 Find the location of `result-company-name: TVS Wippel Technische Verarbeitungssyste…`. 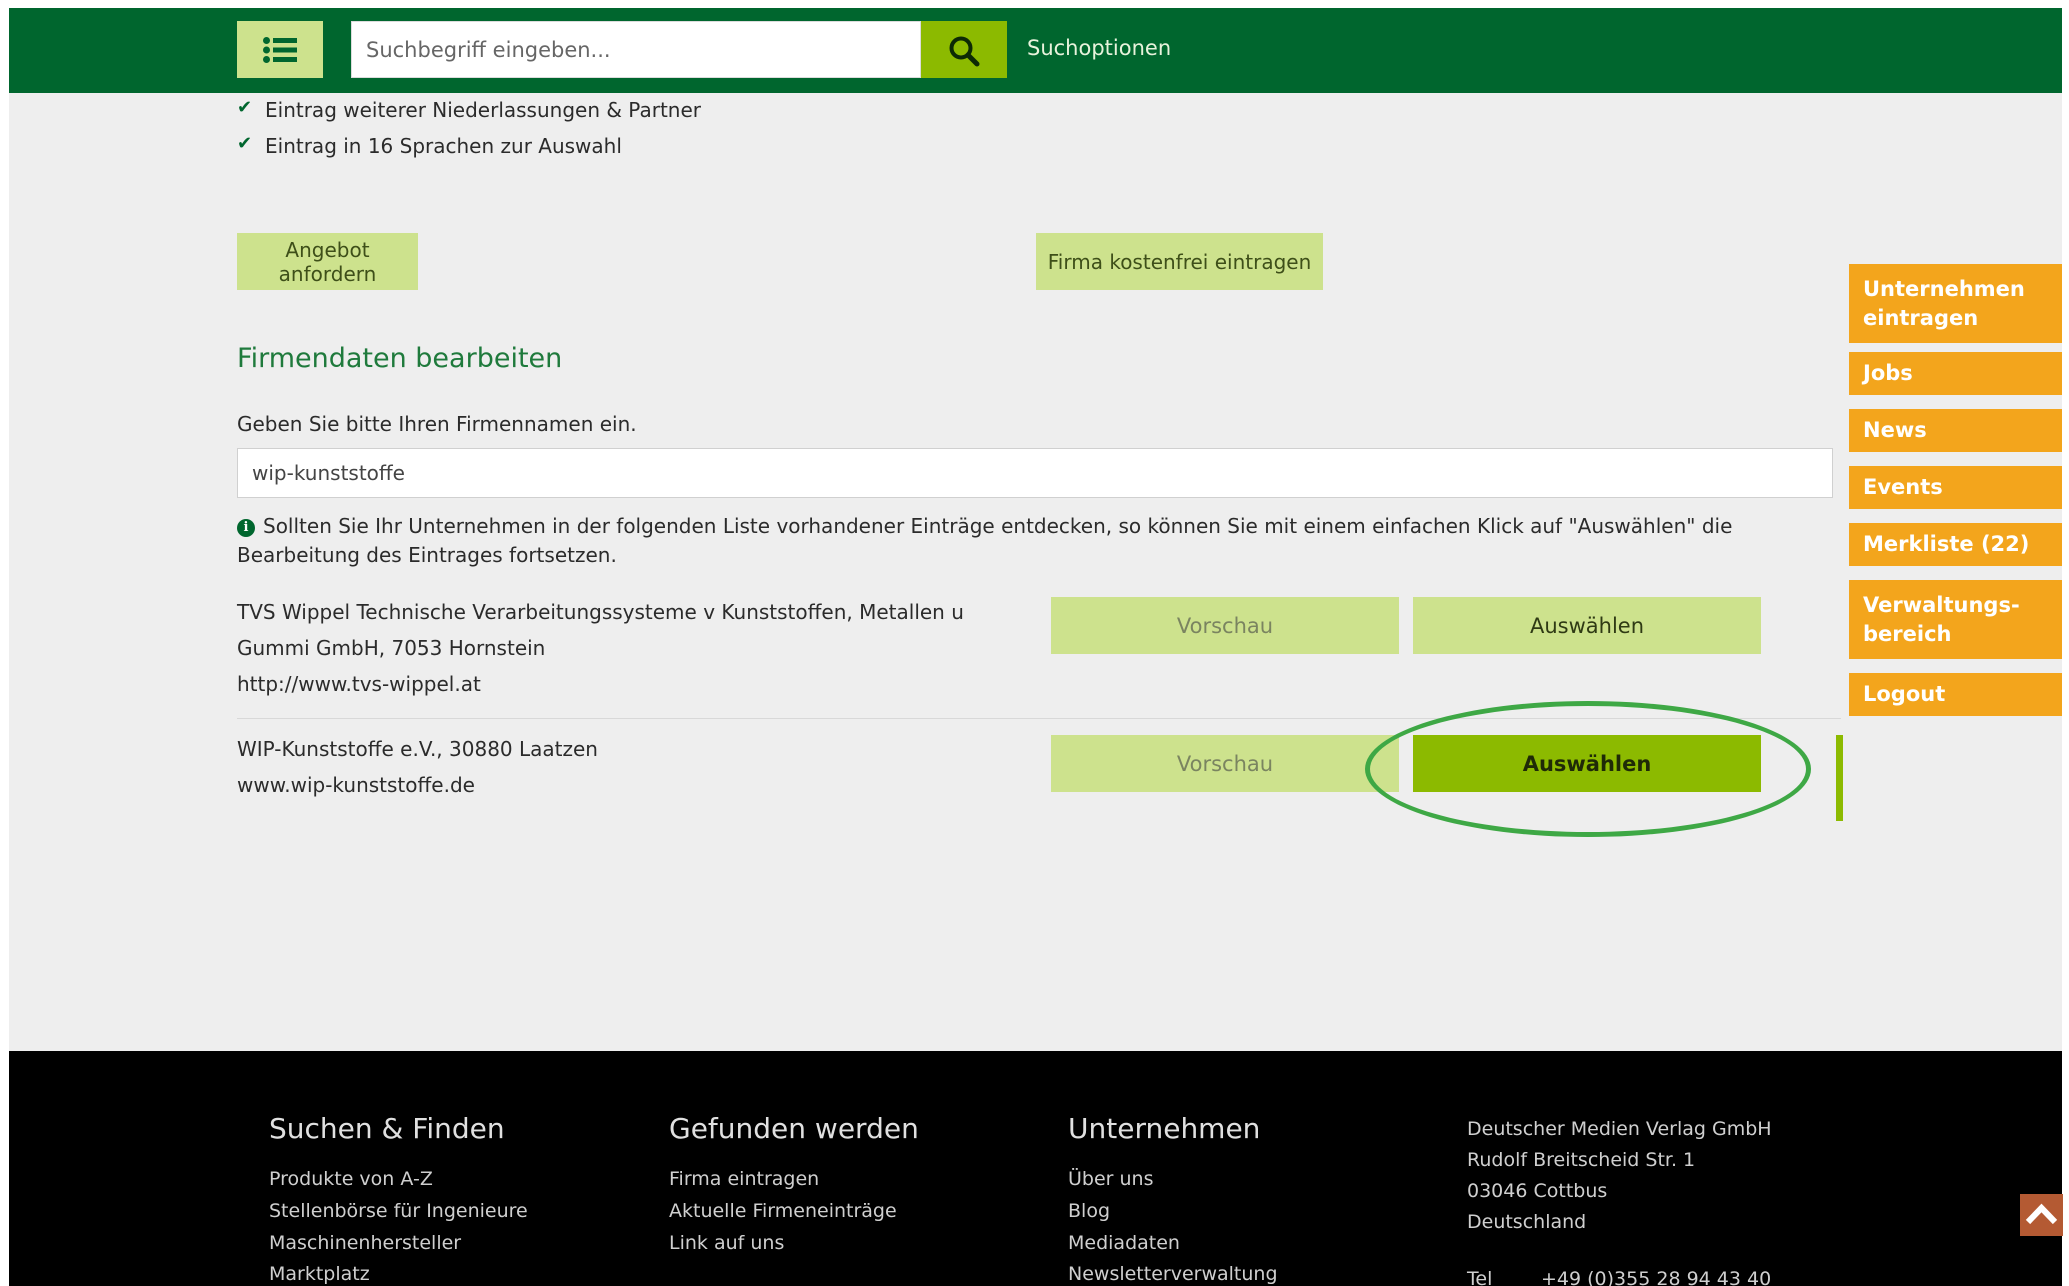

result-company-name: TVS Wippel Technische Verarbeitungssyste… is located at coordinates (600, 612).